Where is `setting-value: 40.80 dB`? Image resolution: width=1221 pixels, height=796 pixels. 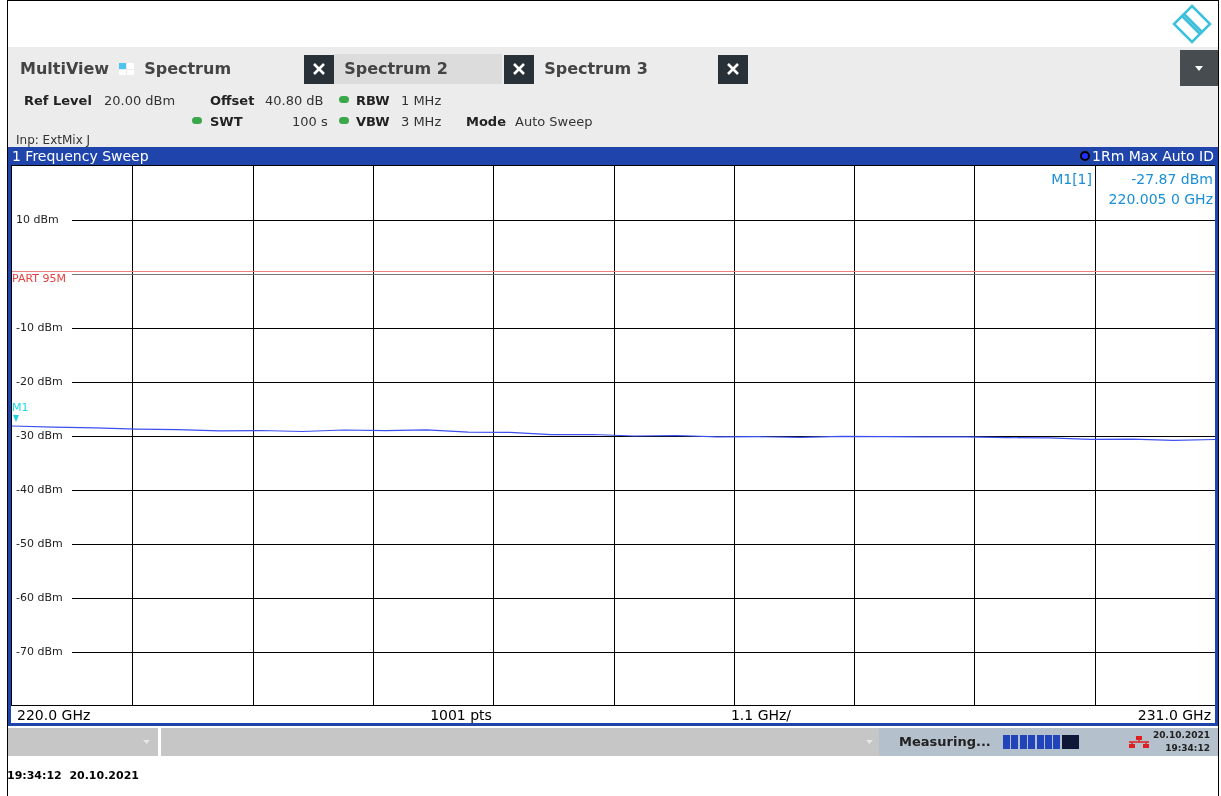 setting-value: 40.80 dB is located at coordinates (294, 101).